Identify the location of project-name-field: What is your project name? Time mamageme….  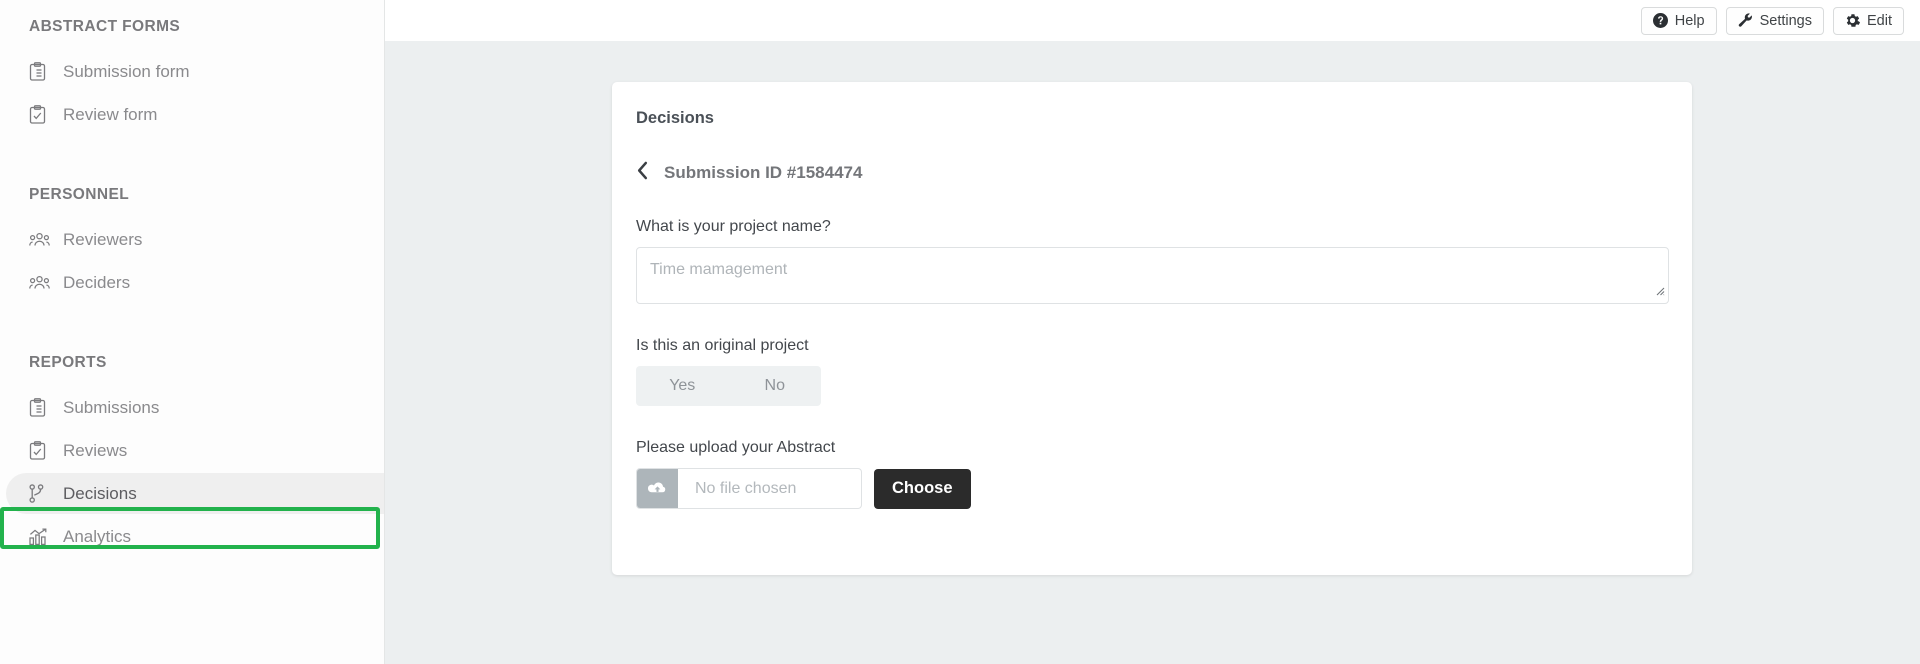
(1152, 261).